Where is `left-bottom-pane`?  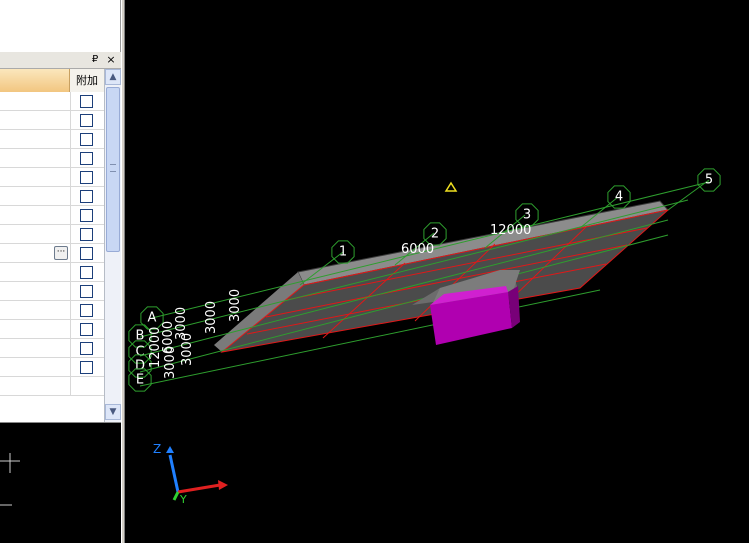
left-bottom-pane is located at coordinates (60, 482).